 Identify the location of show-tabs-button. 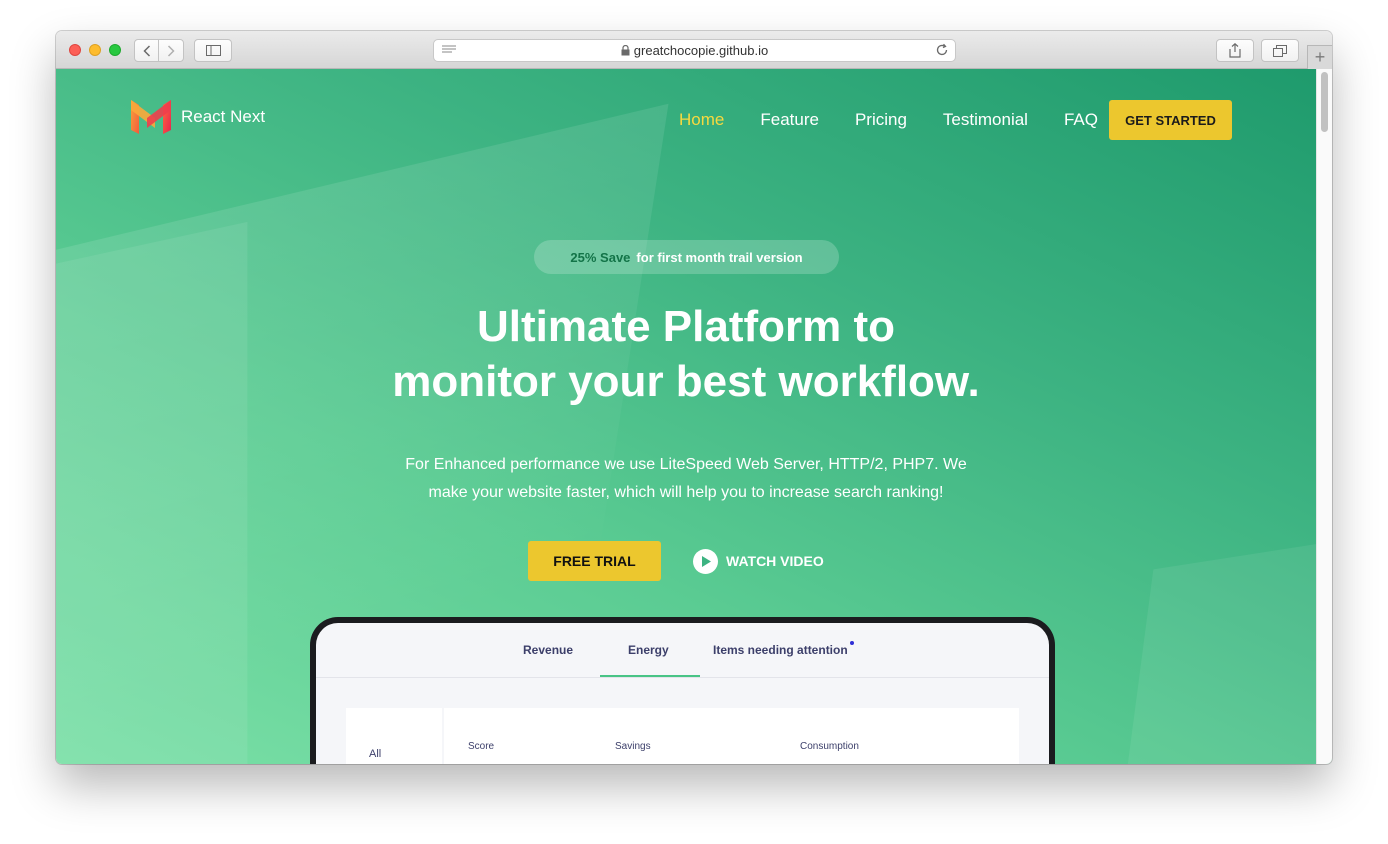
(1280, 50).